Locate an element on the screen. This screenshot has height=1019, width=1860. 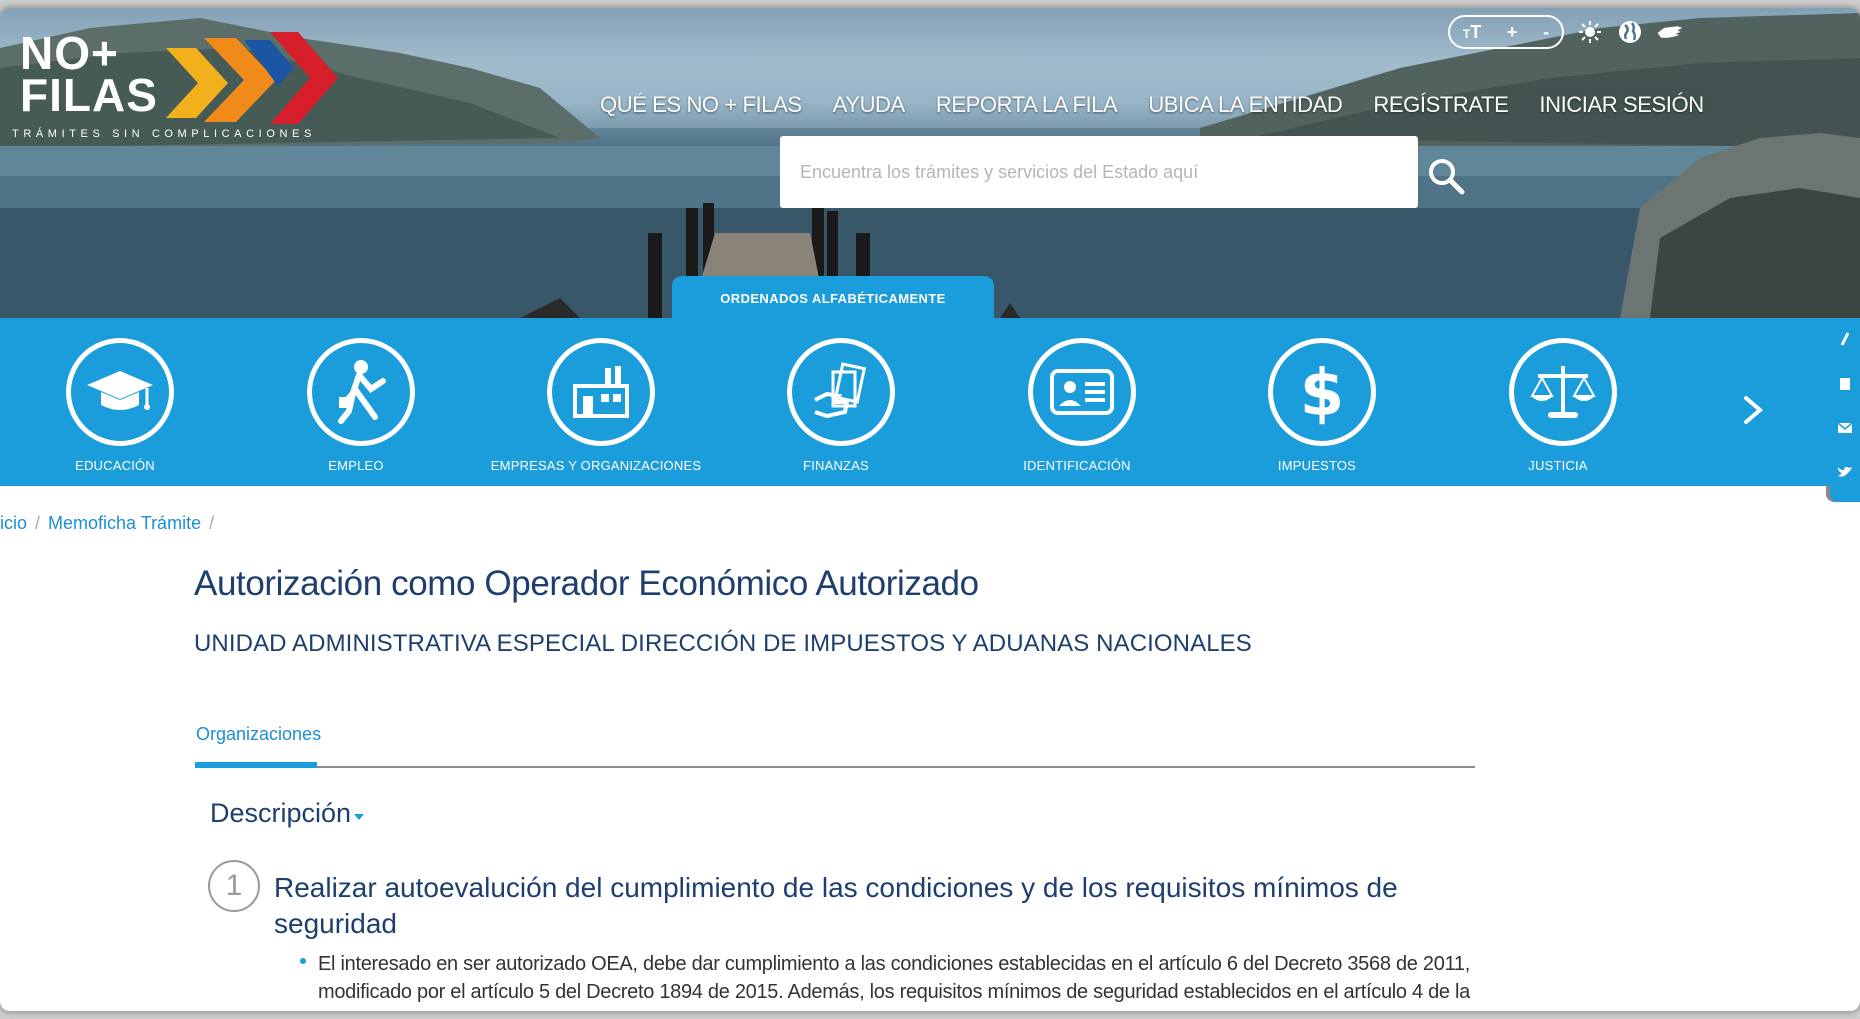
nav-iniciar-sesion: INICIAR SESIÓN is located at coordinates (1621, 105).